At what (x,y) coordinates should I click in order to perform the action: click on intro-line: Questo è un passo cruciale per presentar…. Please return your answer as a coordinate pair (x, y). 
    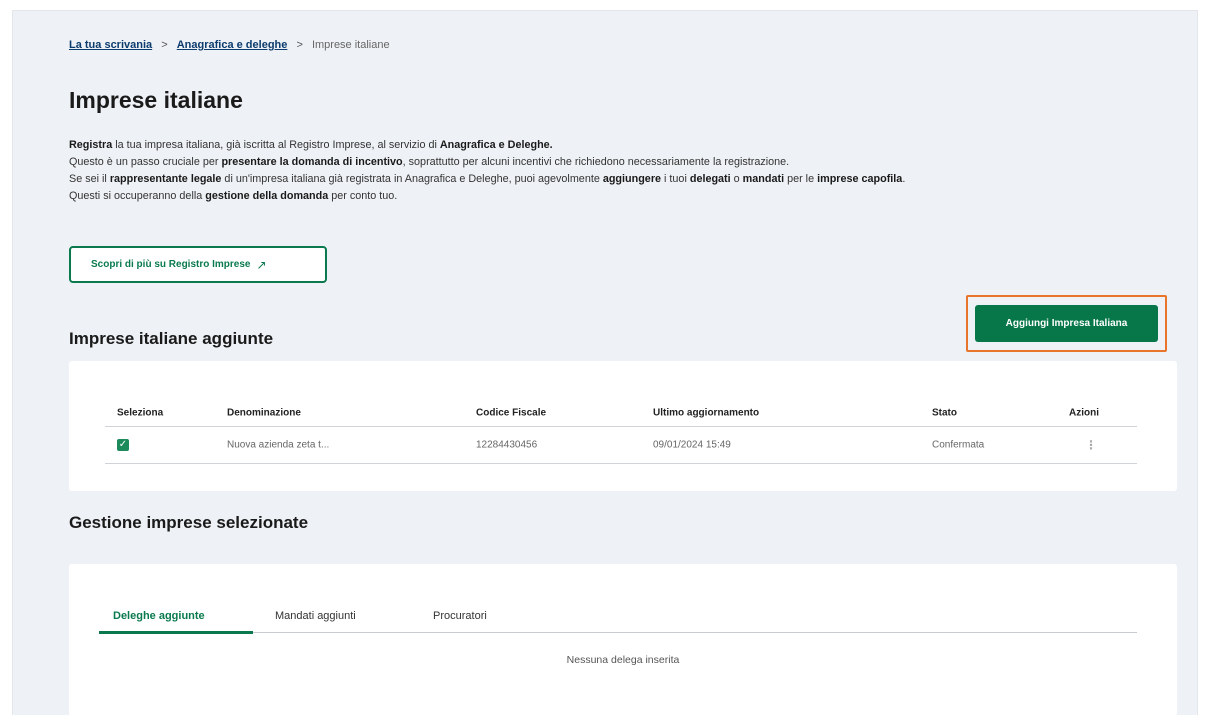
    Looking at the image, I should click on (429, 162).